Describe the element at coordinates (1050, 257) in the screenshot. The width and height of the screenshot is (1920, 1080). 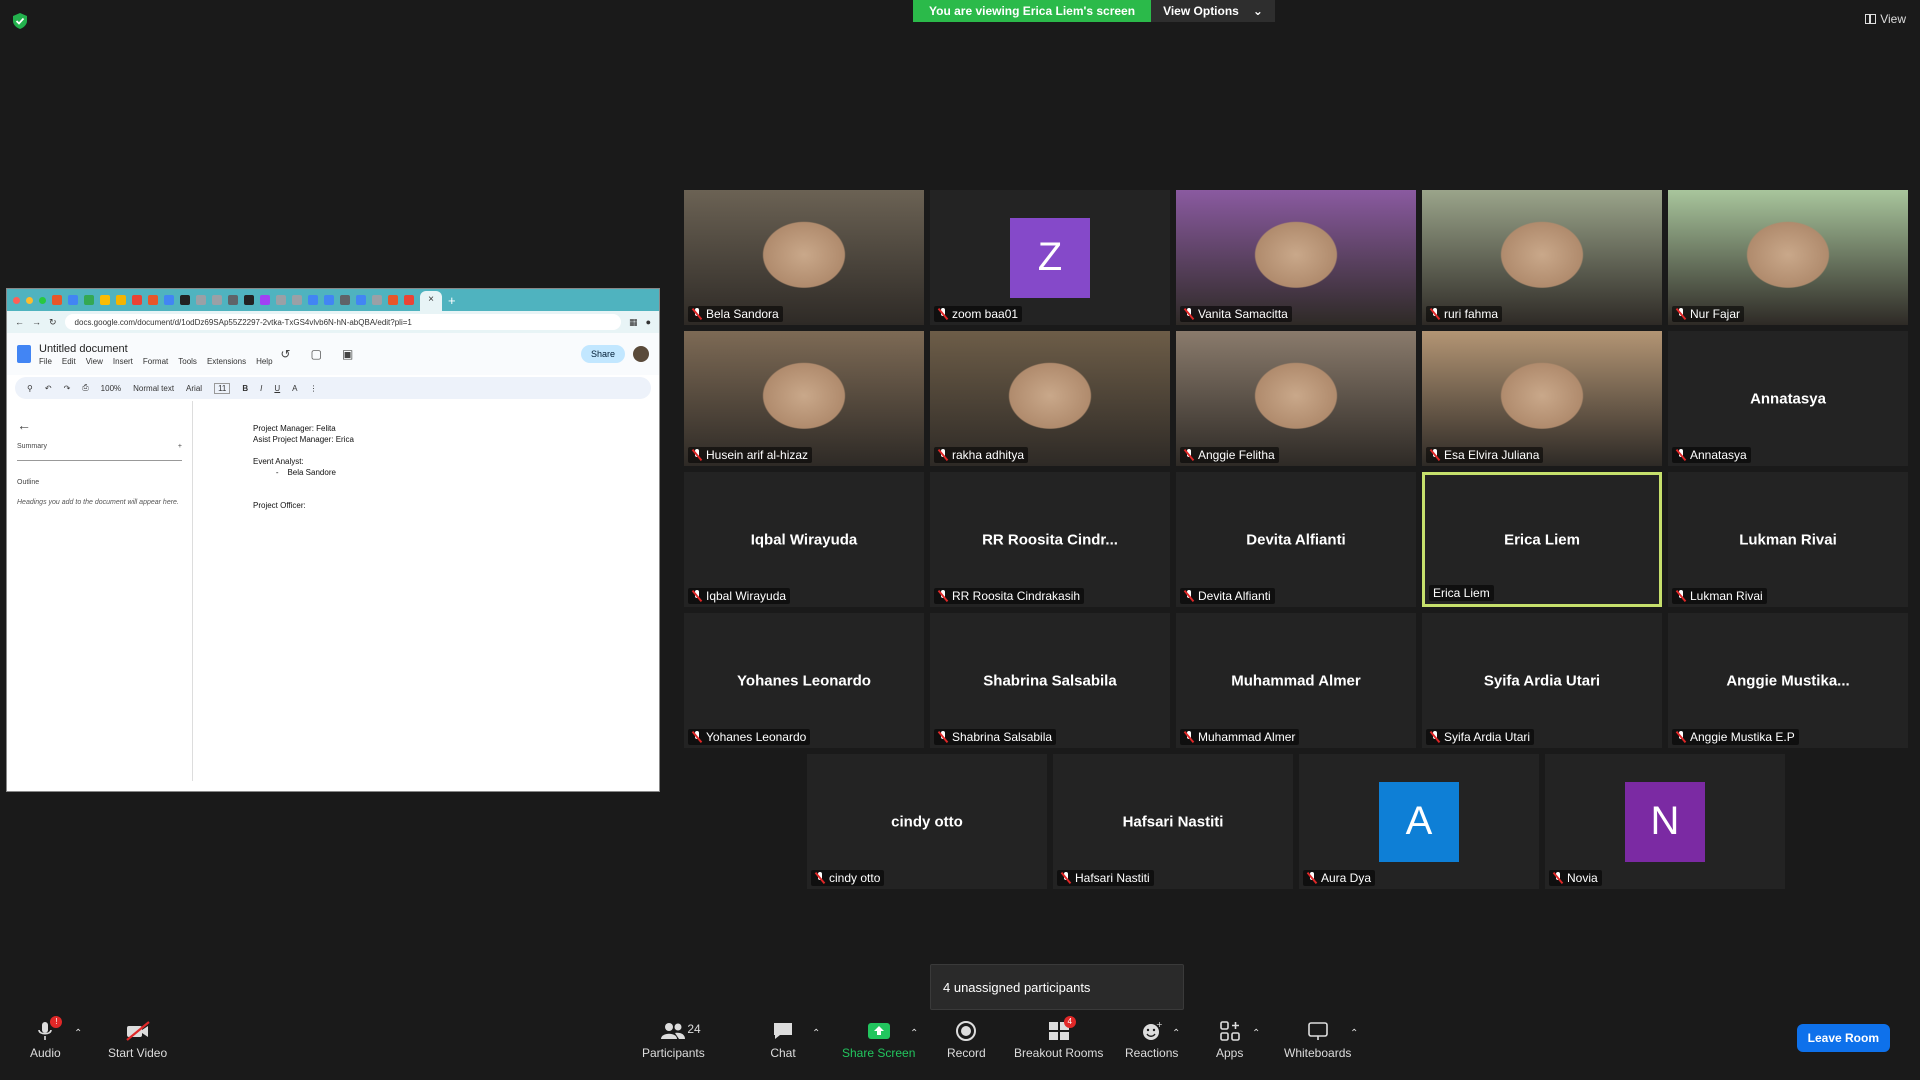
I see `participant-tile: Zzoom baa01` at that location.